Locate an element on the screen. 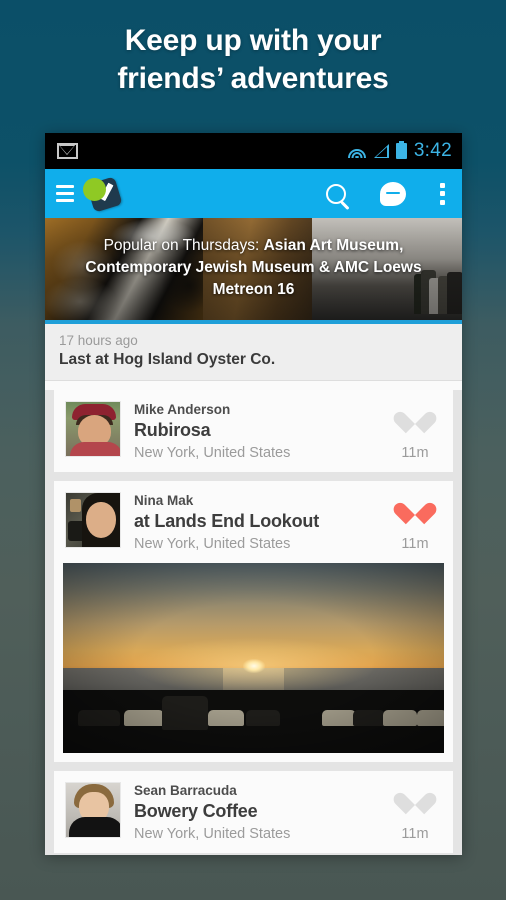 This screenshot has height=900, width=506. status-notifications is located at coordinates (67, 151).